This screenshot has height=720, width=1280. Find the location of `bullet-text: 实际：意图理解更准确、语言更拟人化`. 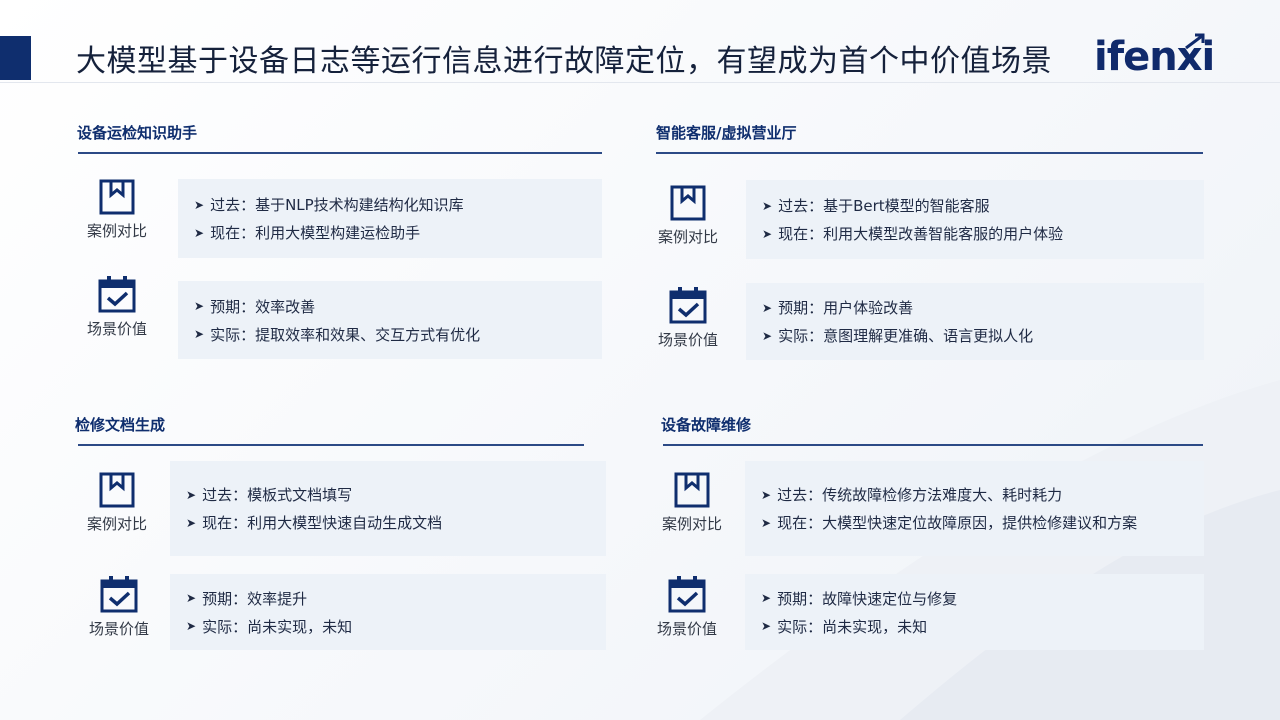

bullet-text: 实际：意图理解更准确、语言更拟人化 is located at coordinates (906, 336).